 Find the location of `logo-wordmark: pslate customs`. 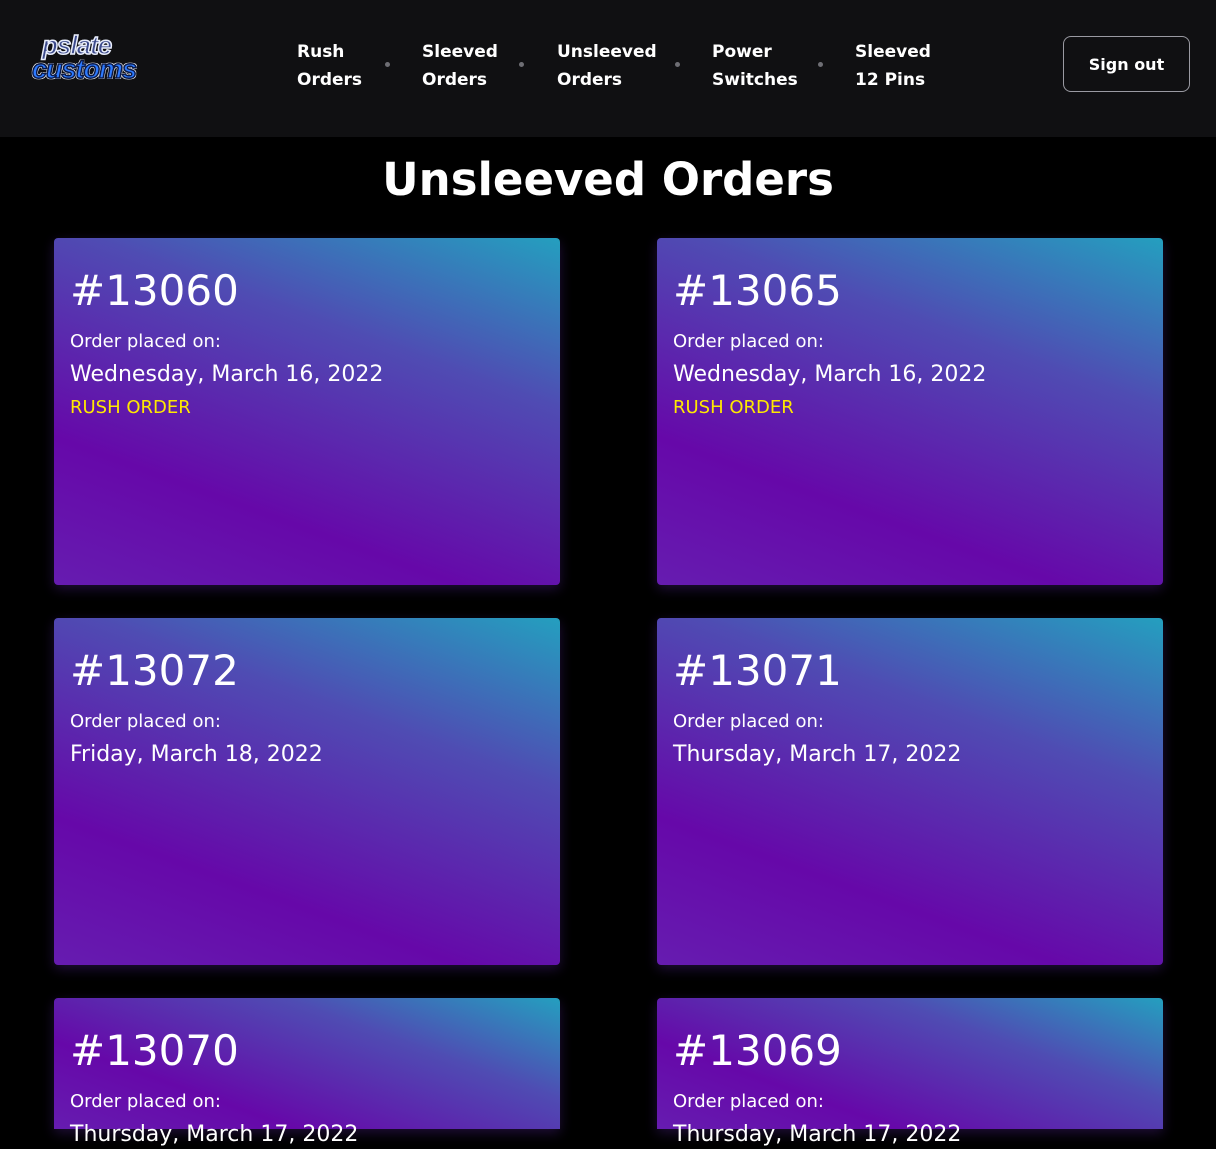

logo-wordmark: pslate customs is located at coordinates (85, 62).